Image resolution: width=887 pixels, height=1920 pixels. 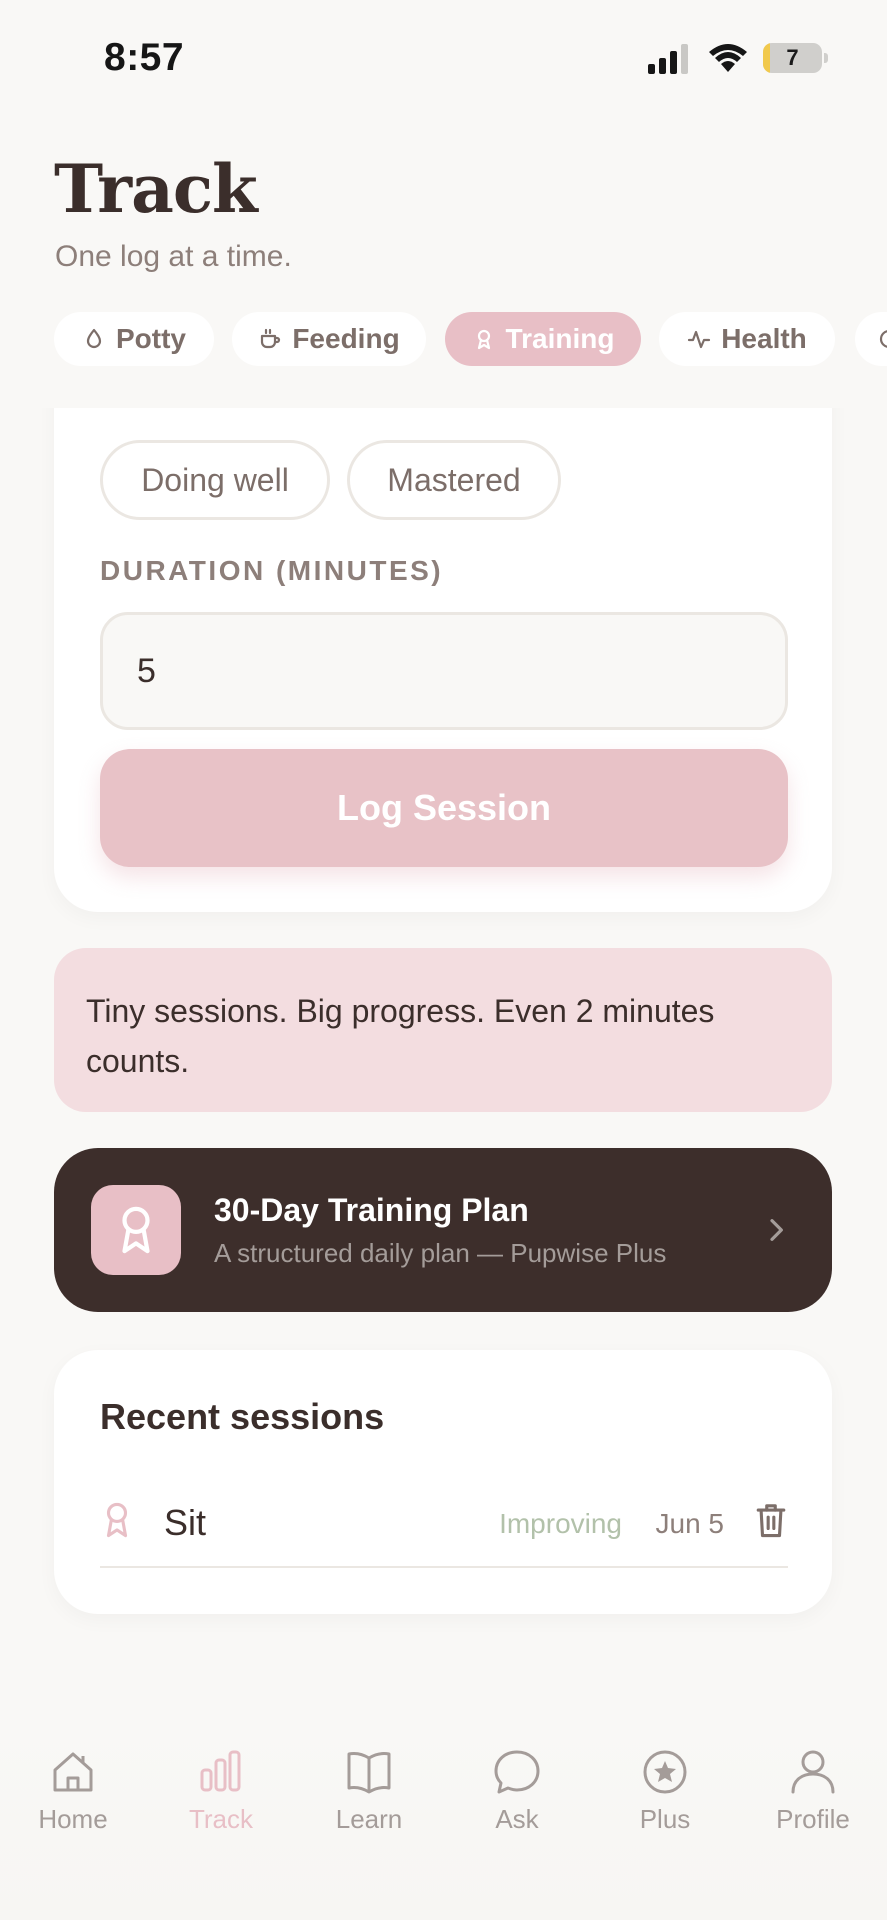 What do you see at coordinates (94, 338) in the screenshot?
I see `drop-icon` at bounding box center [94, 338].